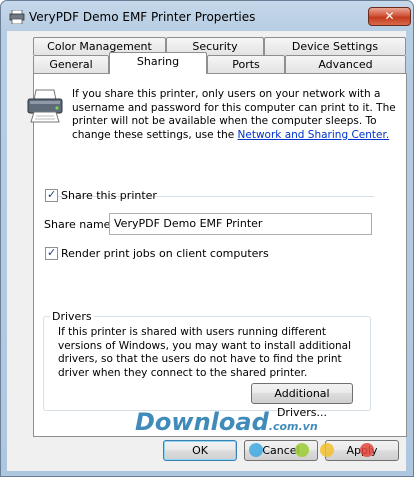 This screenshot has height=477, width=414. I want to click on close-button: ✕, so click(389, 16).